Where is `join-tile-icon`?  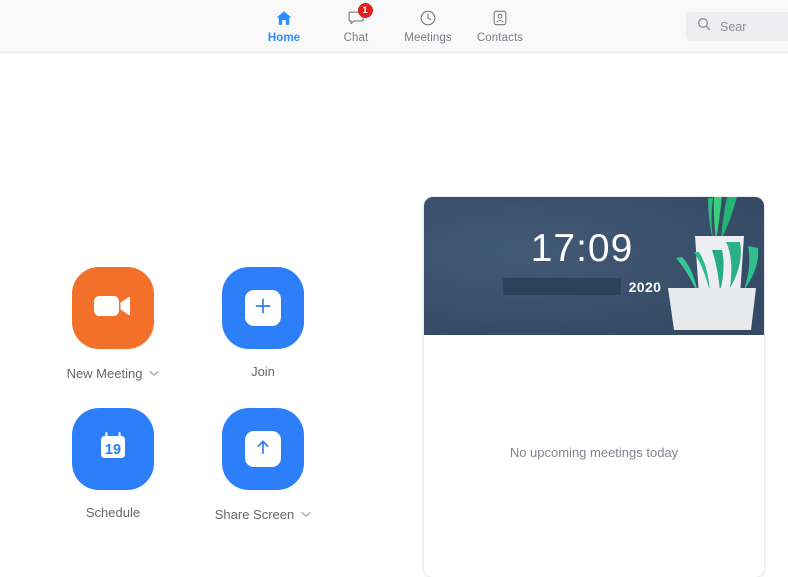 join-tile-icon is located at coordinates (263, 308).